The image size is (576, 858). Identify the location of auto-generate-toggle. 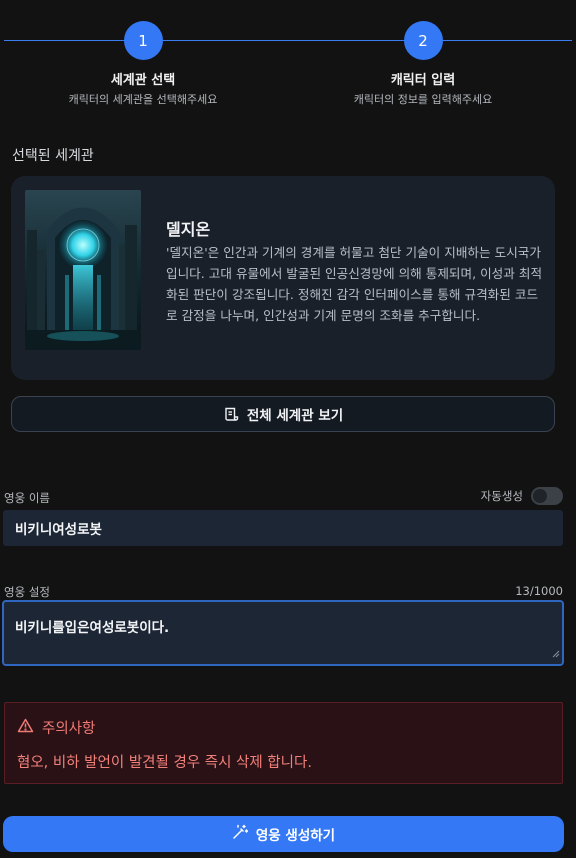
(547, 496).